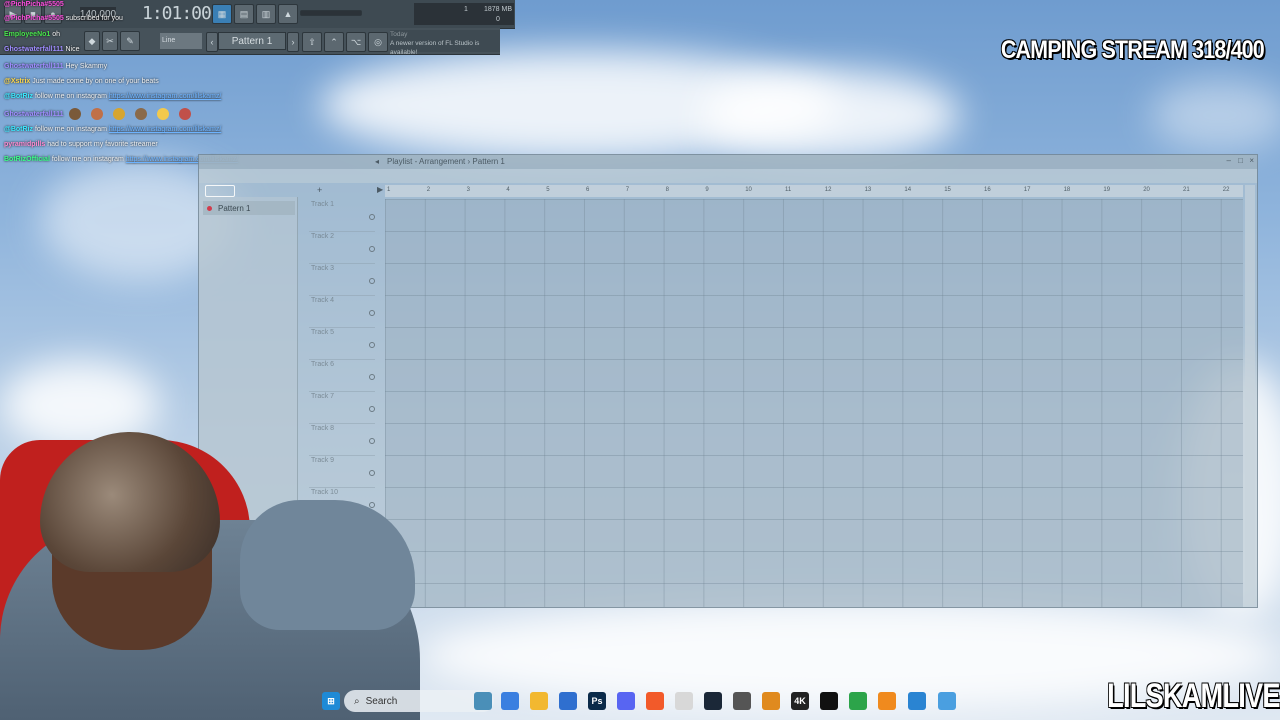 The height and width of the screenshot is (720, 1280). Describe the element at coordinates (1067, 190) in the screenshot. I see `ruler-bar-number: 18` at that location.